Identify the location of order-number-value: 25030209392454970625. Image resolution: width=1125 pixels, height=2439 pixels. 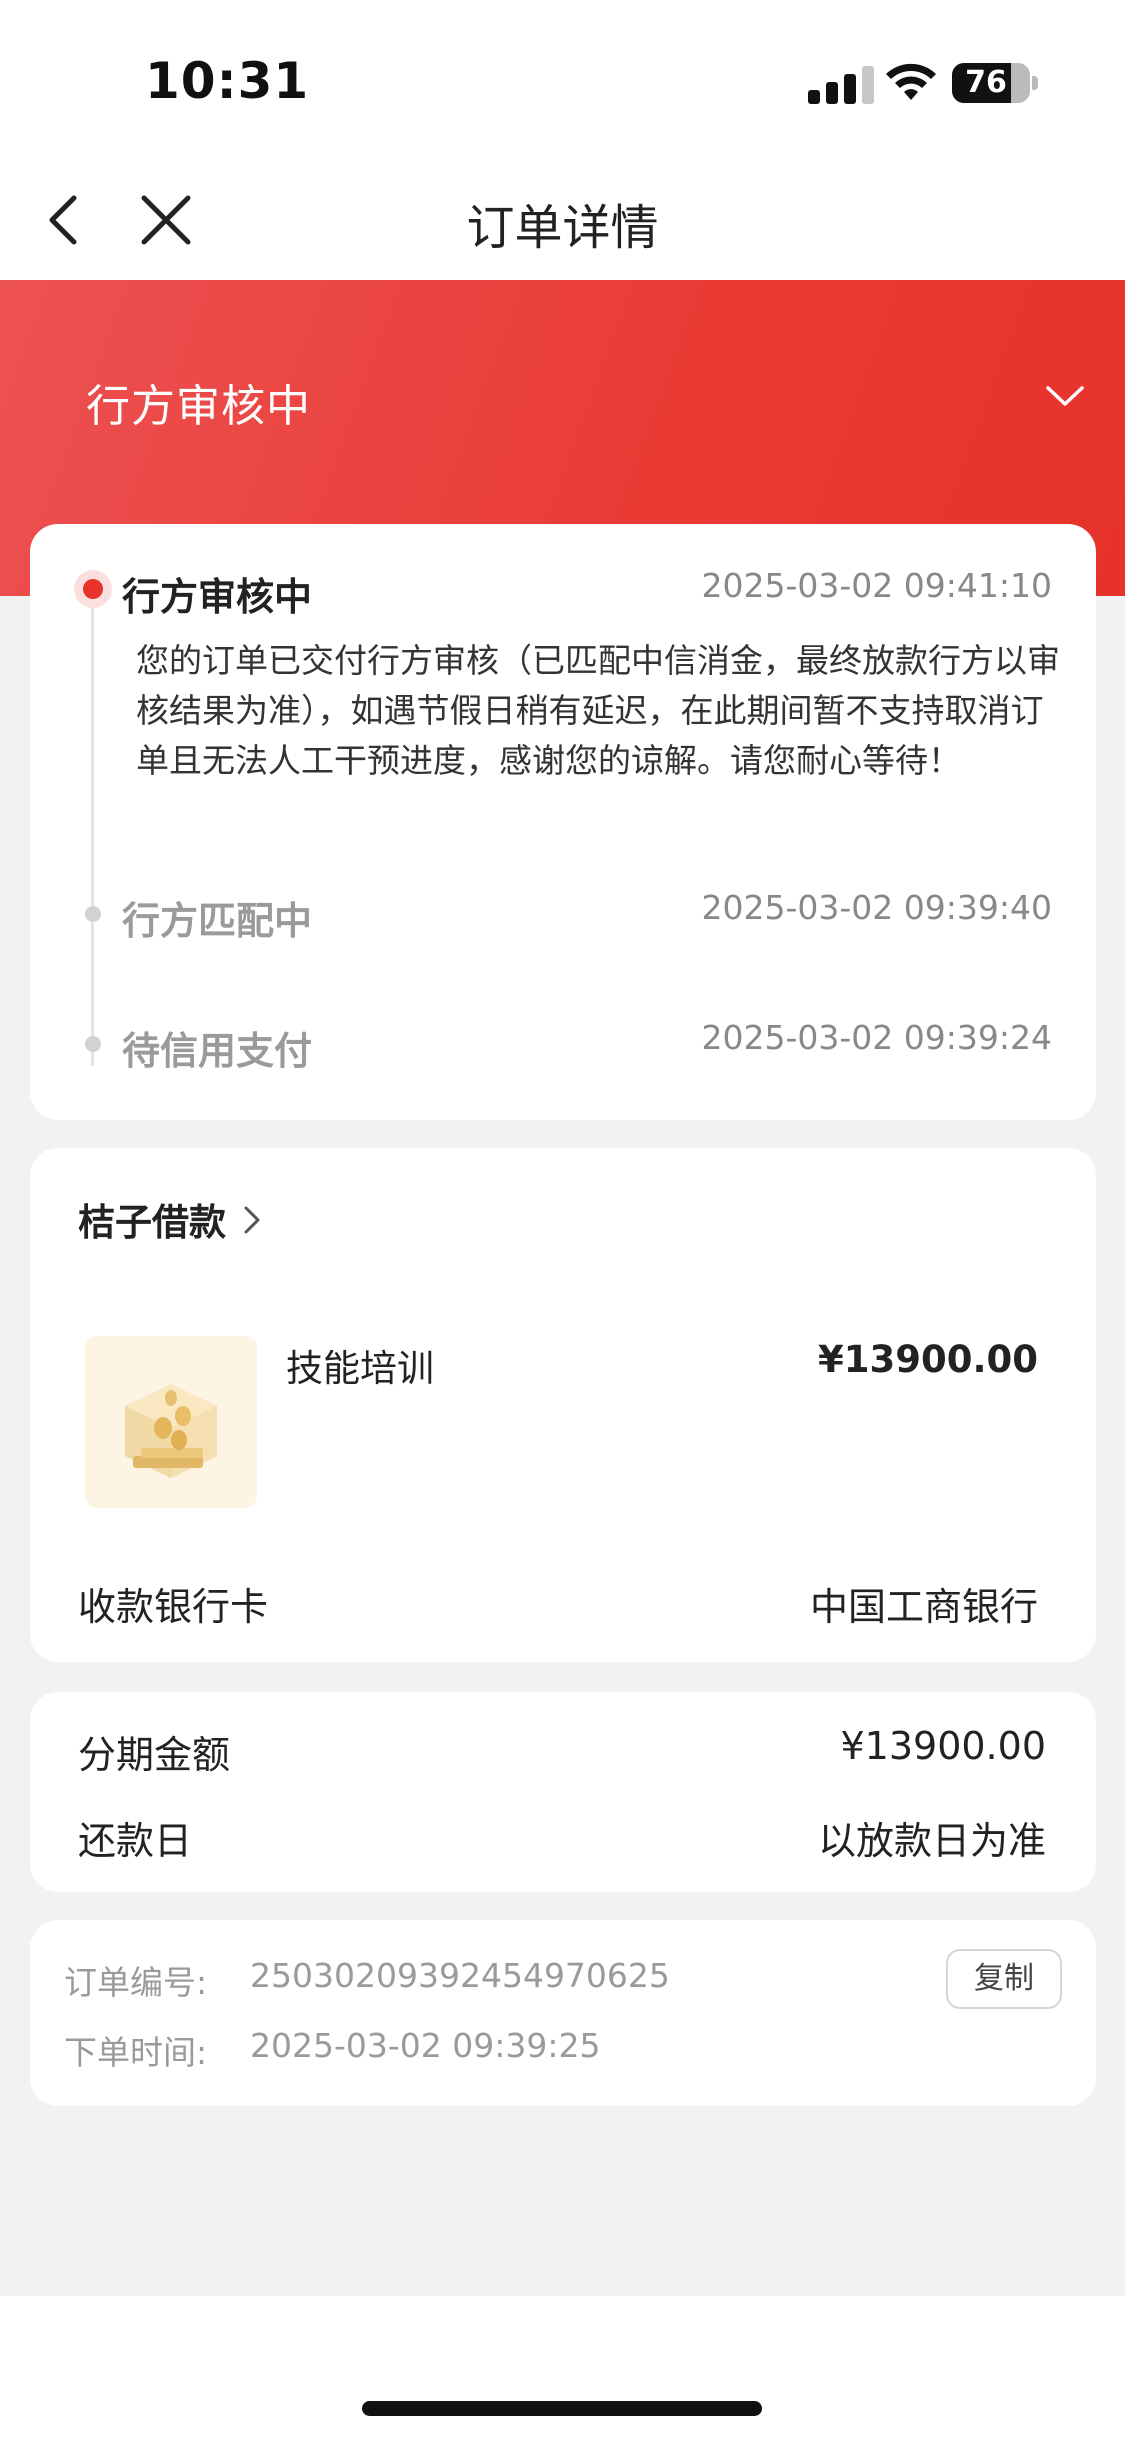
(460, 1975).